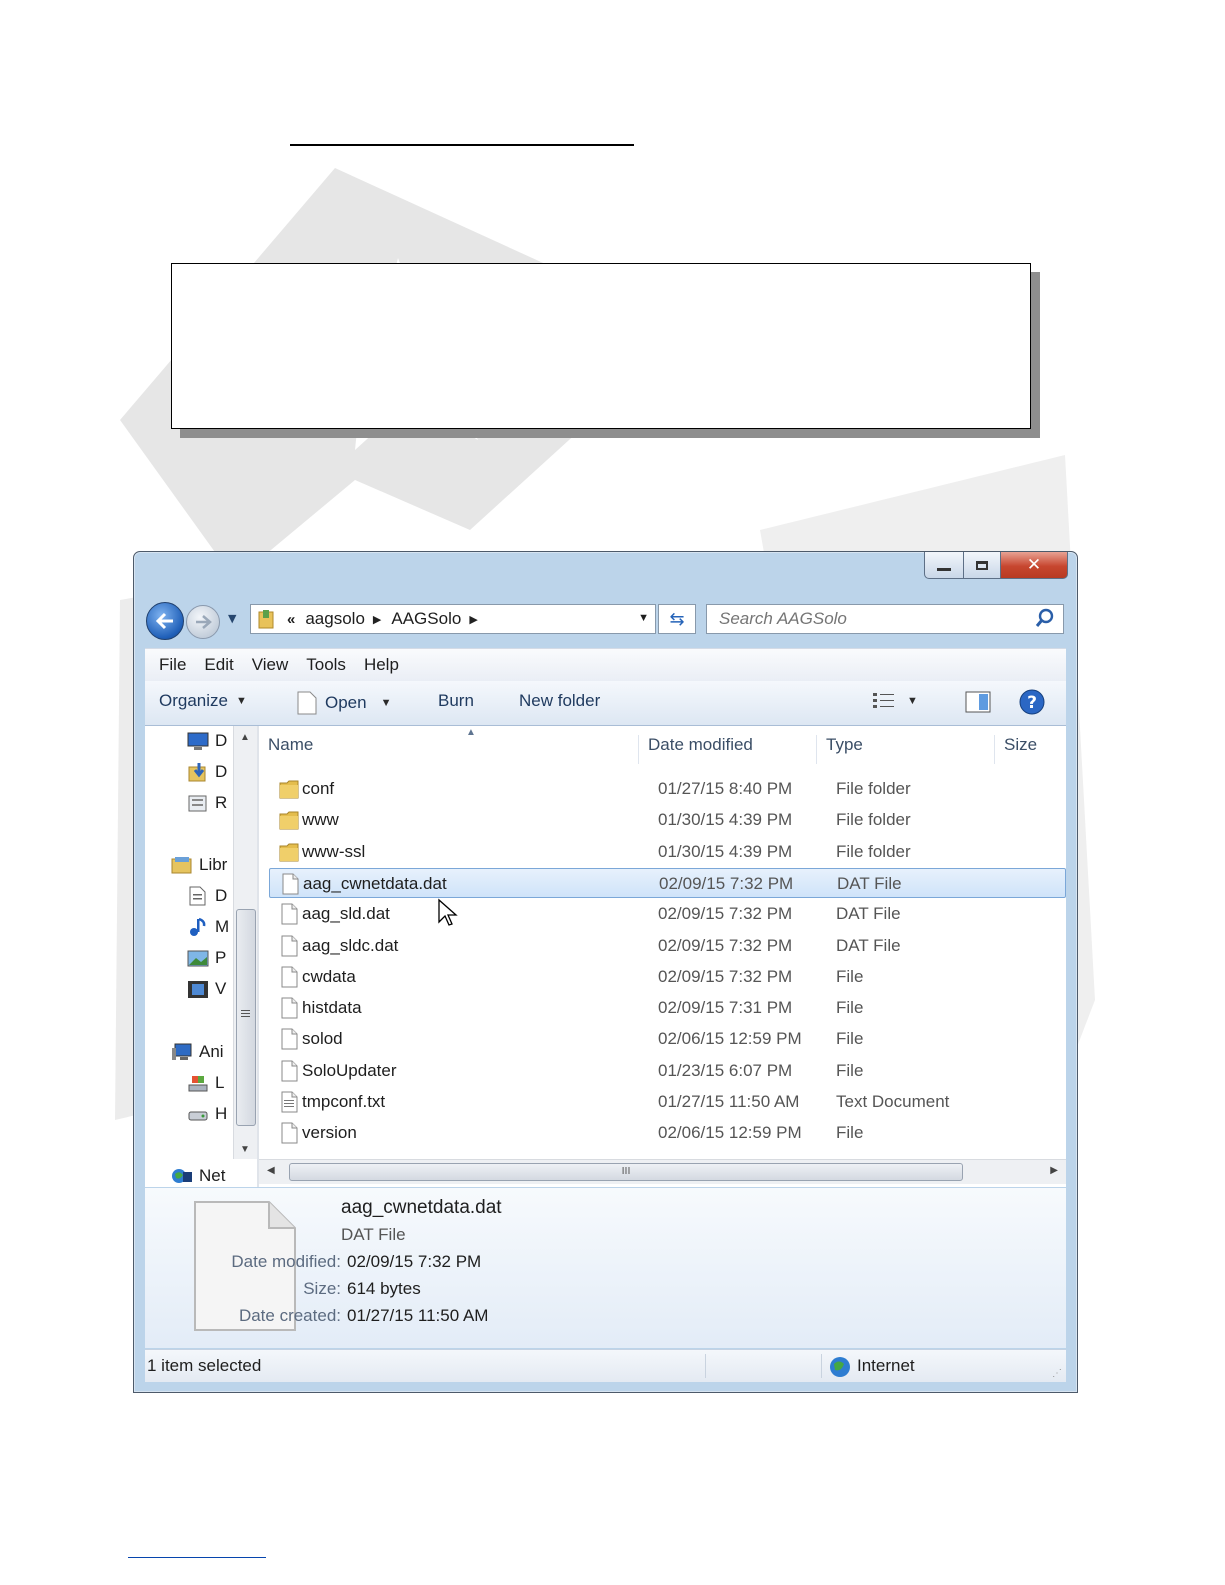 The height and width of the screenshot is (1585, 1225). Describe the element at coordinates (462, 145) in the screenshot. I see `heading-underline` at that location.